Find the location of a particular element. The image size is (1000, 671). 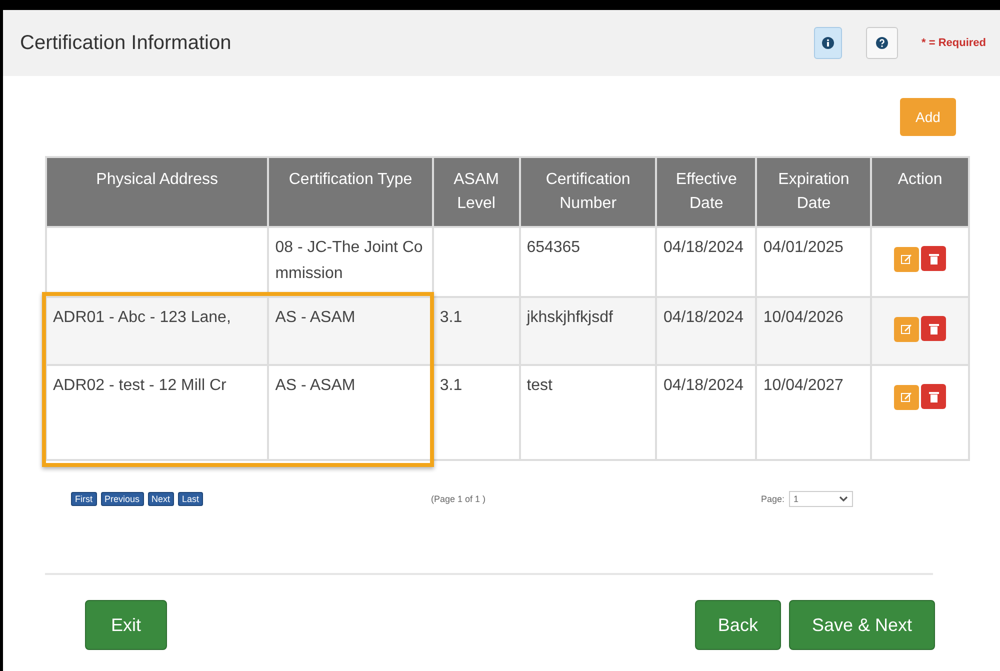

save-next-button: Save & Next is located at coordinates (861, 625).